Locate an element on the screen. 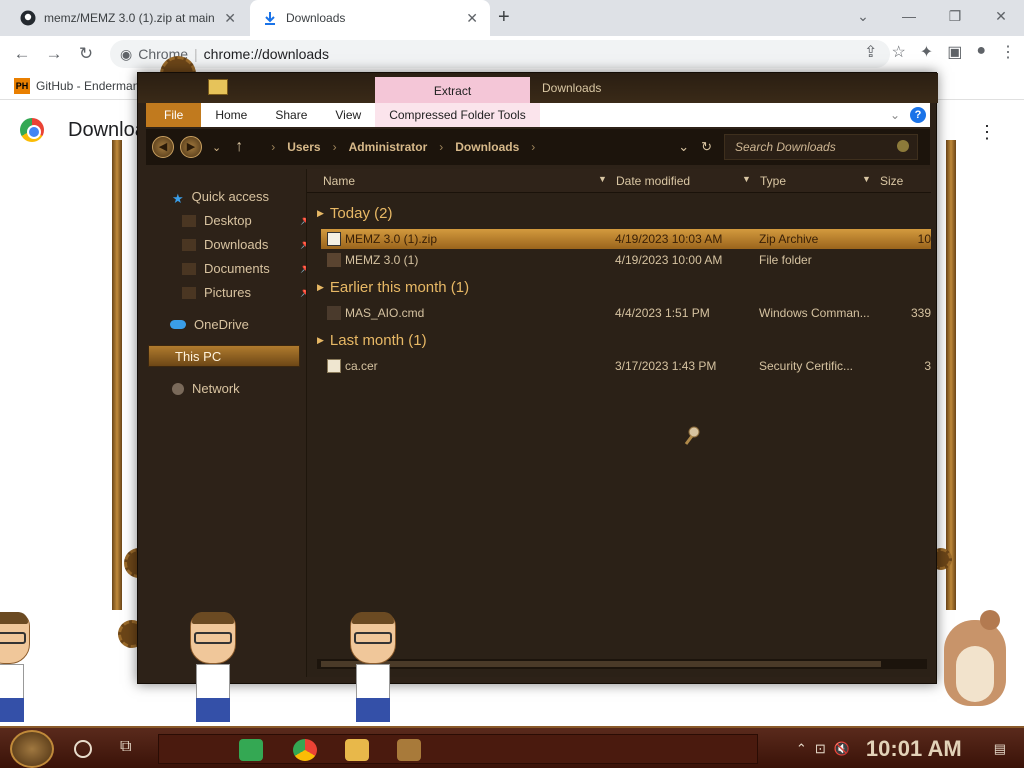  tab-search-icon: ⌄ is located at coordinates (863, 16).